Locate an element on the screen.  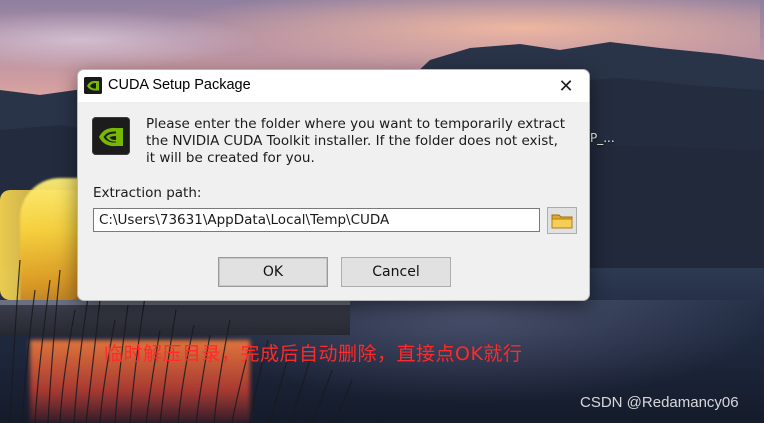
browse-folder-button is located at coordinates (562, 220).